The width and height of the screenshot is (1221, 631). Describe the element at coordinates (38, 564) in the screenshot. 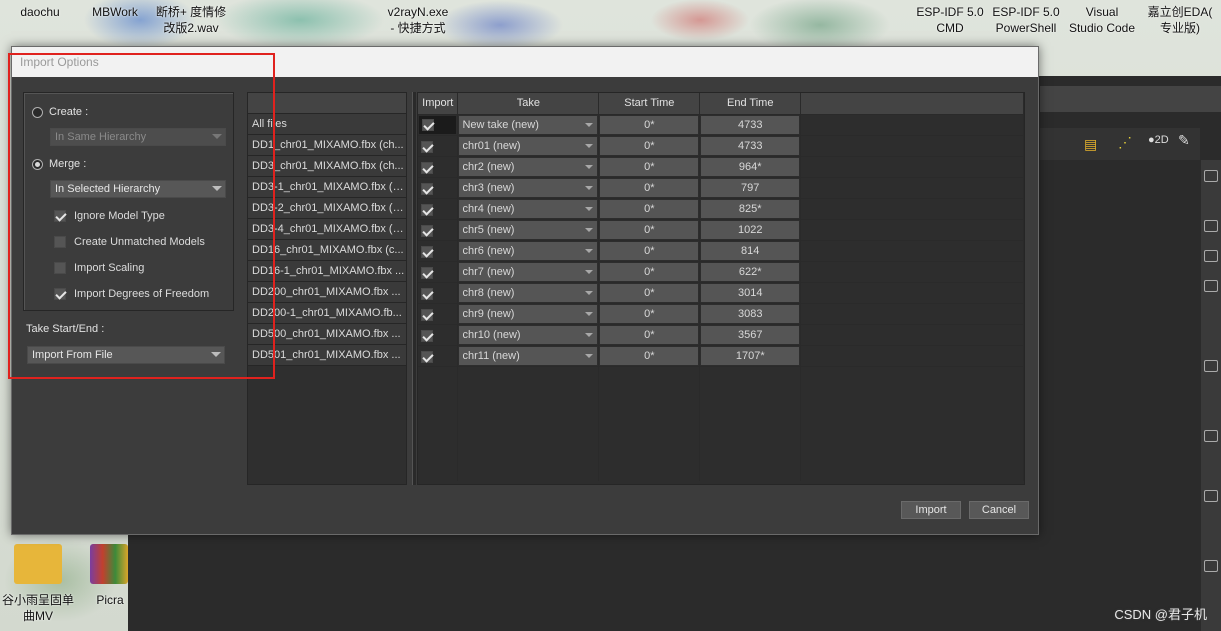

I see `folder-icon` at that location.